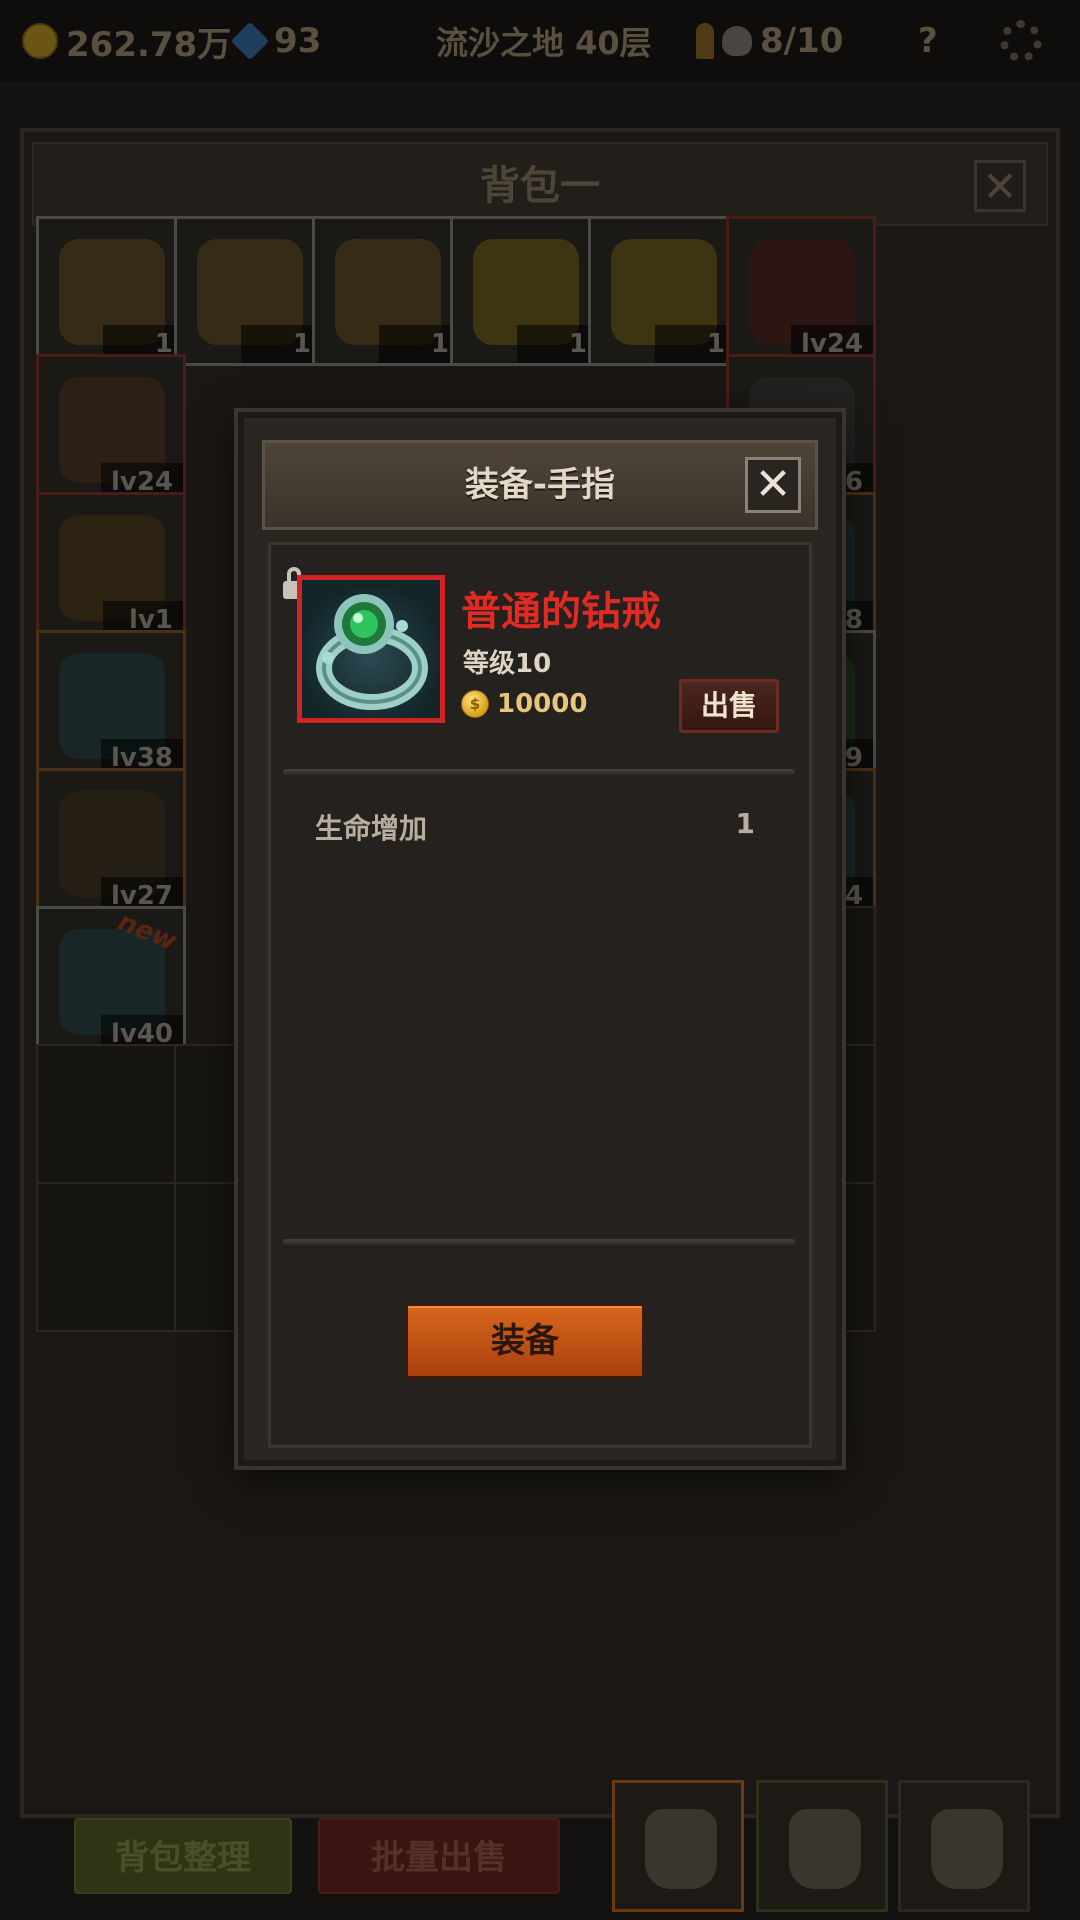 Image resolution: width=1080 pixels, height=1920 pixels. I want to click on ring-icon, so click(372, 652).